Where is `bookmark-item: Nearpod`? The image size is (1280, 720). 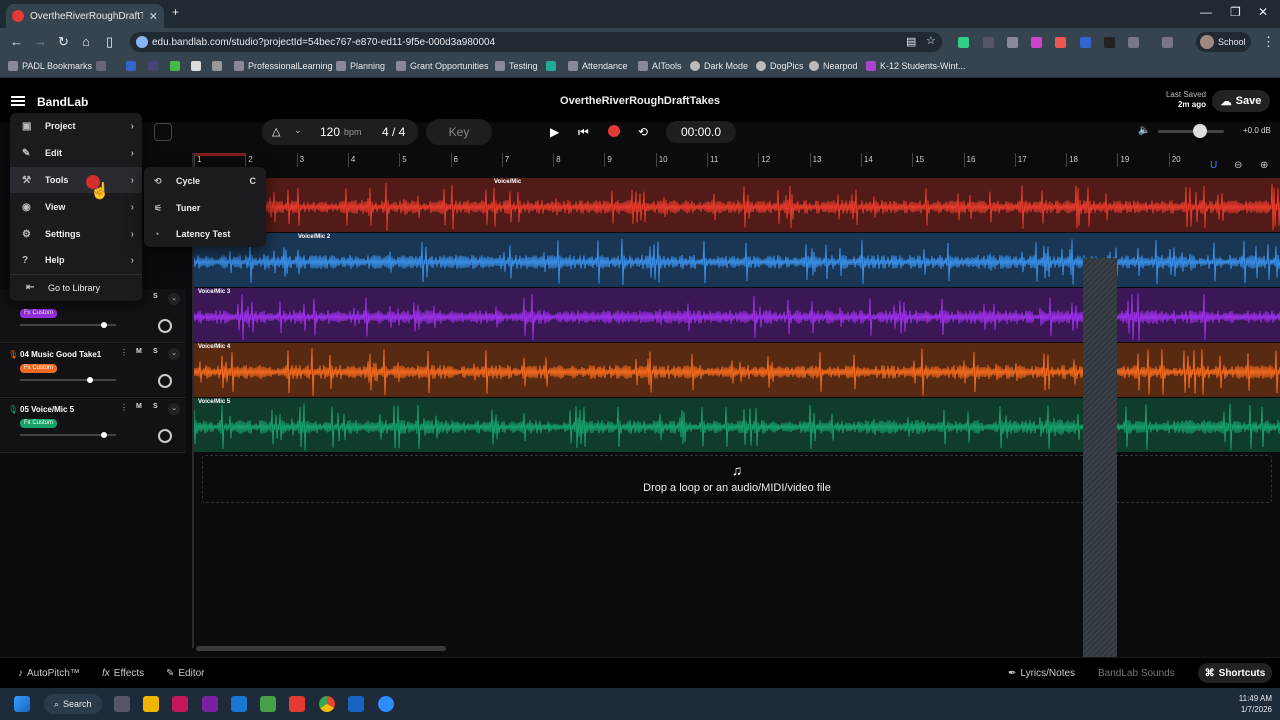
bookmark-item: Nearpod is located at coordinates (833, 66).